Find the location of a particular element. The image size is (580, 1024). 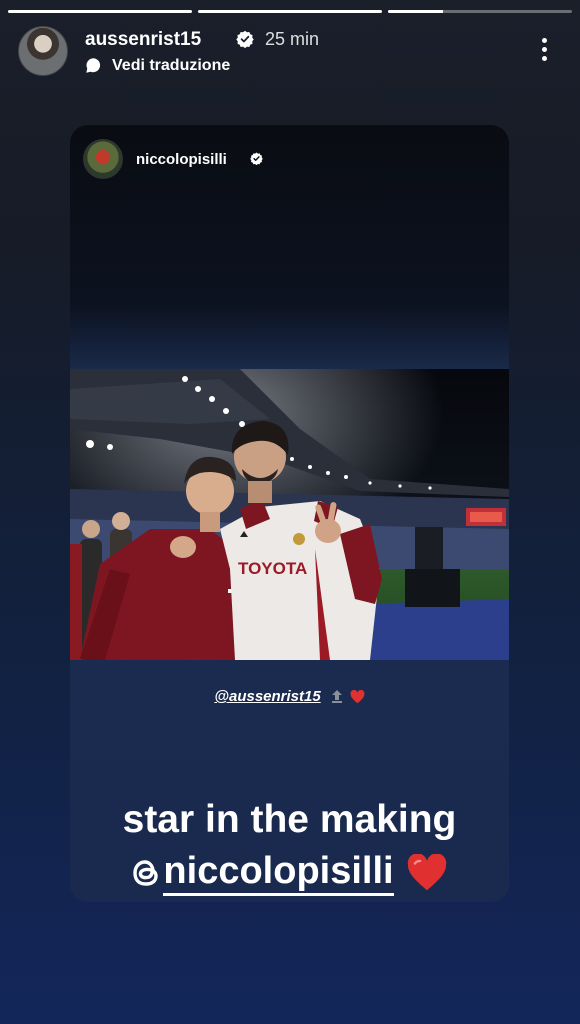

avatar is located at coordinates (43, 51).